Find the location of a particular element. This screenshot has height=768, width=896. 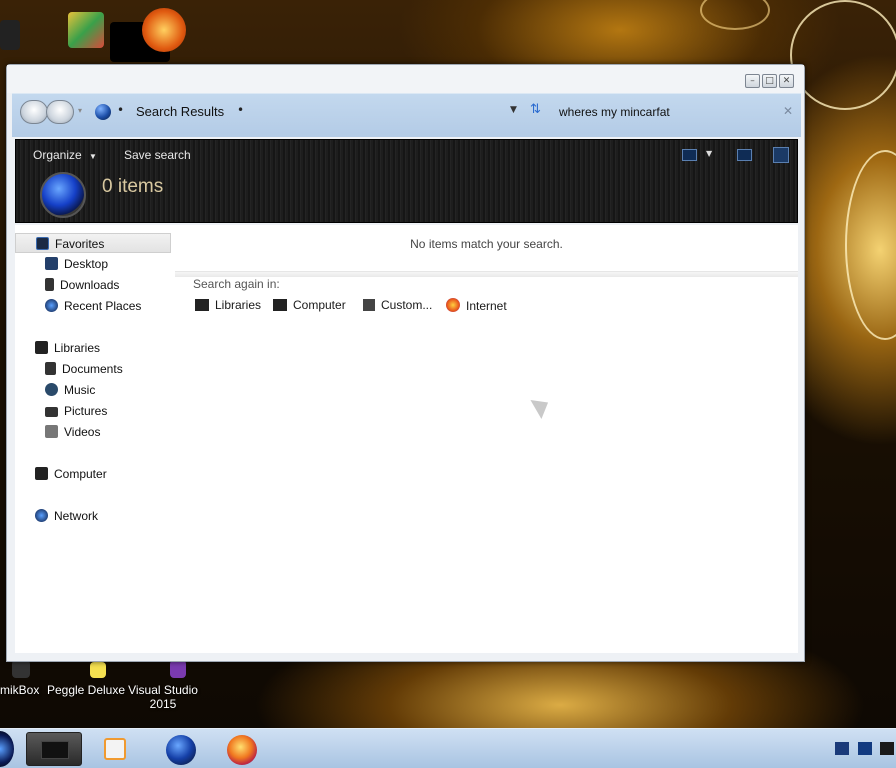

recent-pages-chevron-icon: ▾ is located at coordinates (80, 110).